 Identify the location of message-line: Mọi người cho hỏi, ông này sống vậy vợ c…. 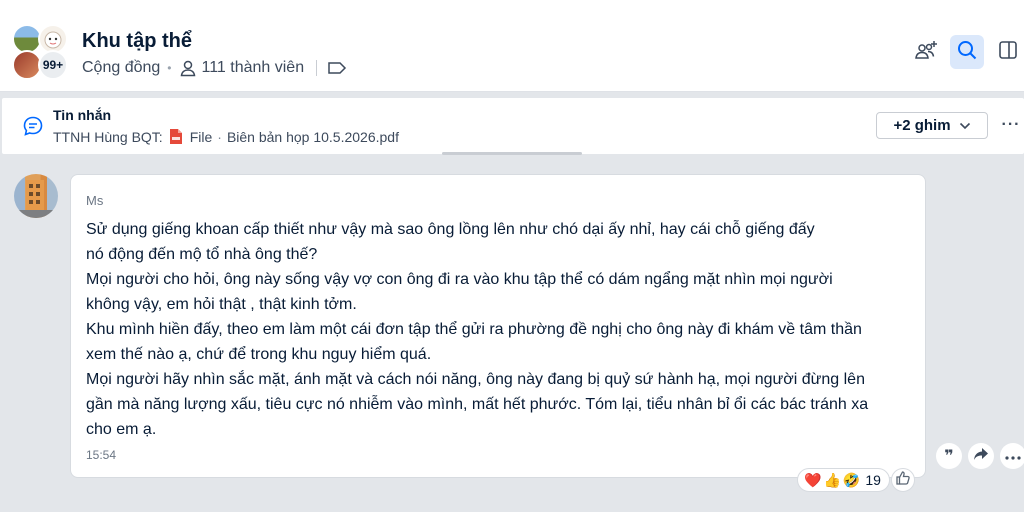
(459, 279).